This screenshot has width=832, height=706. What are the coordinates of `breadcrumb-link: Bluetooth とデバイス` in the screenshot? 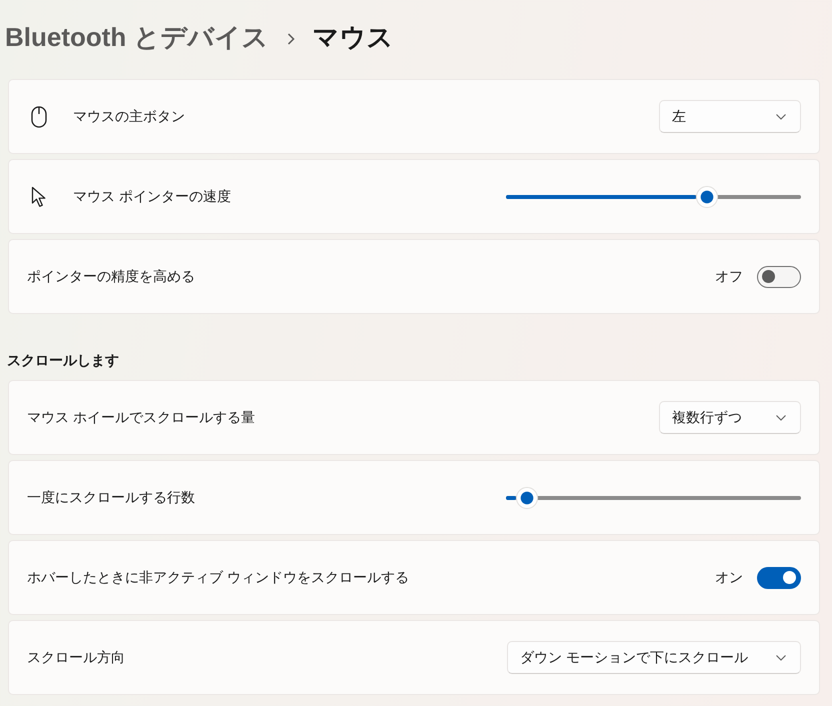 It's located at (137, 37).